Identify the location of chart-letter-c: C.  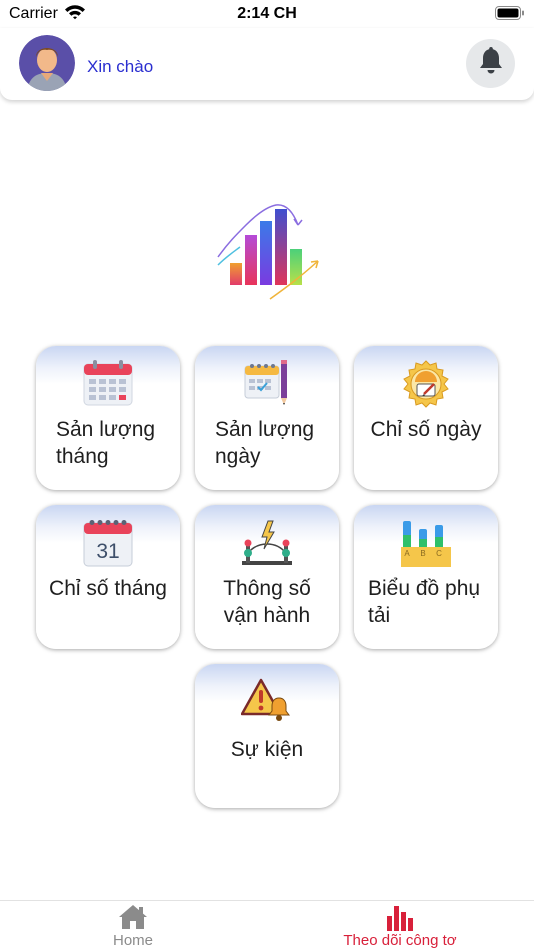
(439, 553).